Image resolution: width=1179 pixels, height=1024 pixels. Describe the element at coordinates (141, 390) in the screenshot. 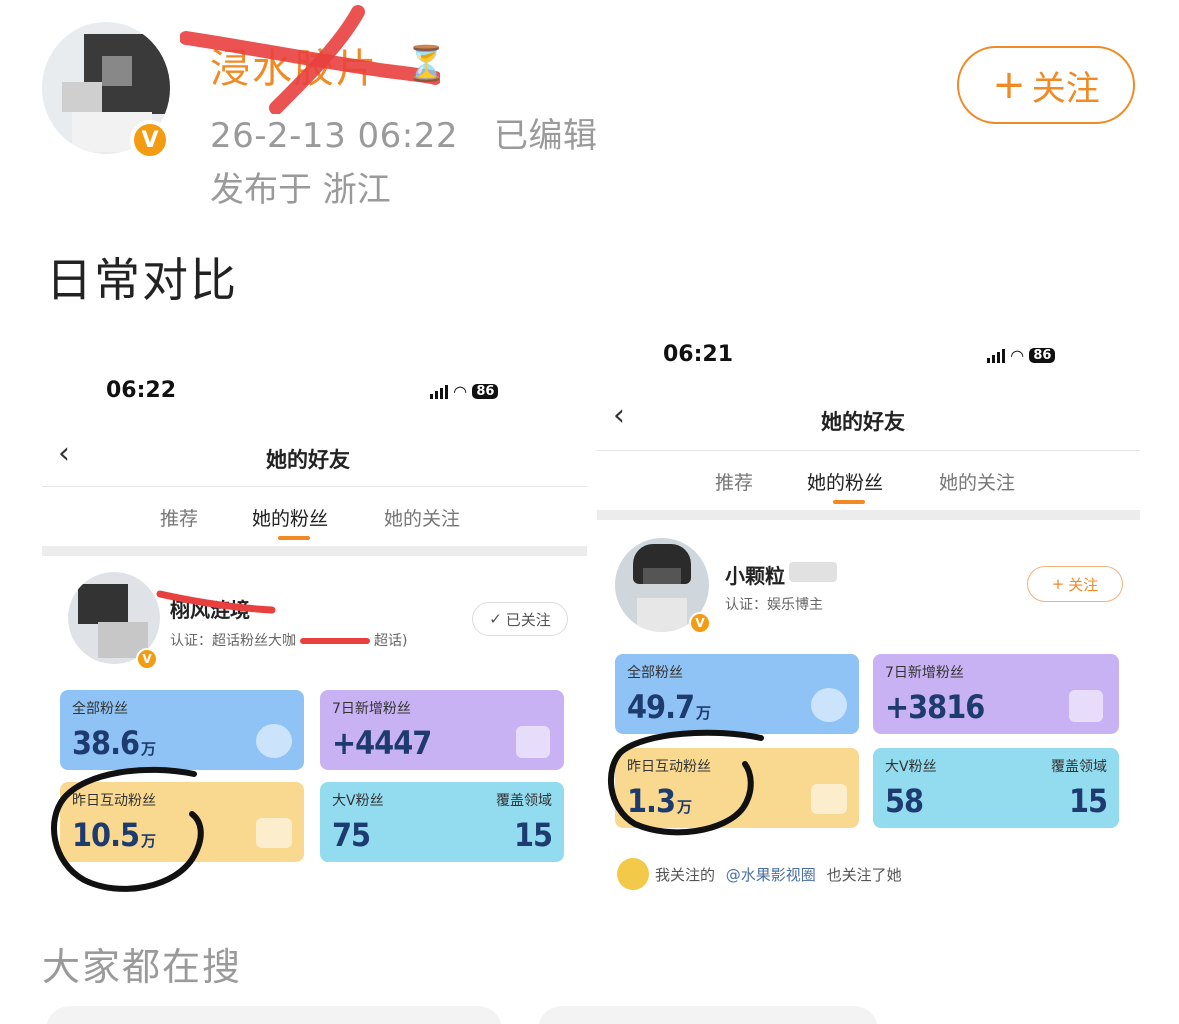

I see `status-bar-time: 06:22` at that location.